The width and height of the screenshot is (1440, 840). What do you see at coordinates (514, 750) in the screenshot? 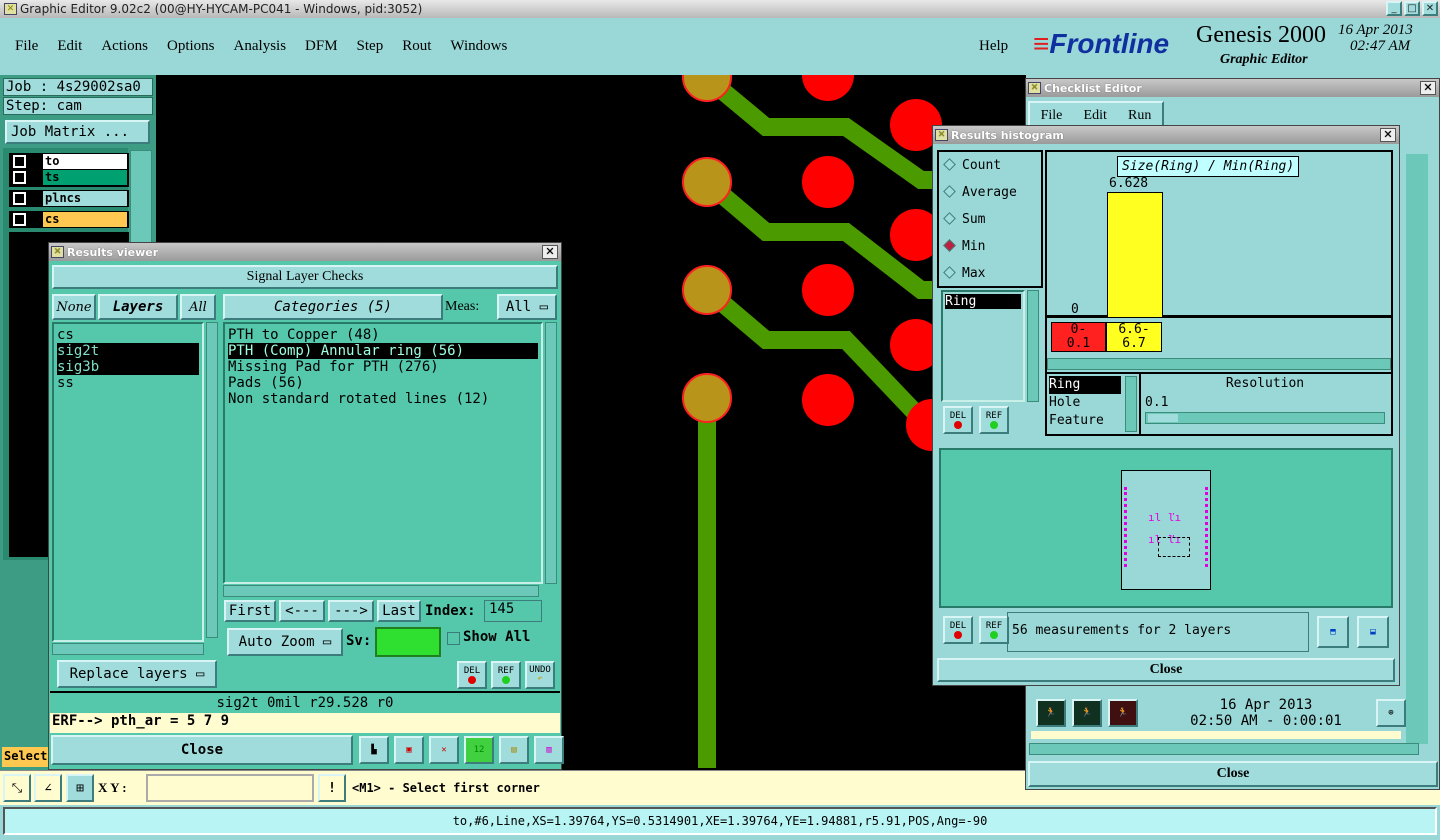
I see `report-icon-button: ▤` at bounding box center [514, 750].